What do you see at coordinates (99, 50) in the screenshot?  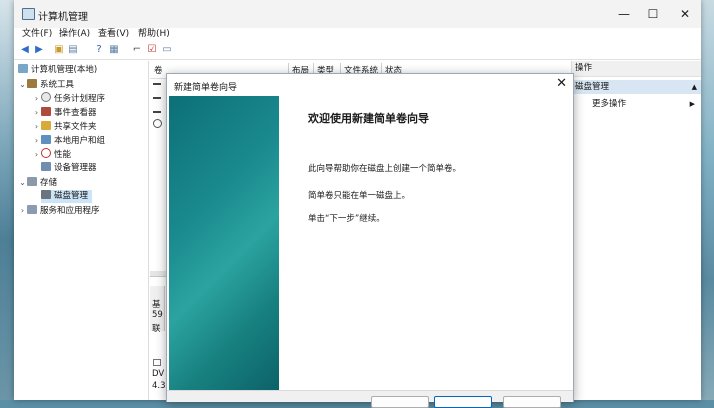 I see `help-icon: ?` at bounding box center [99, 50].